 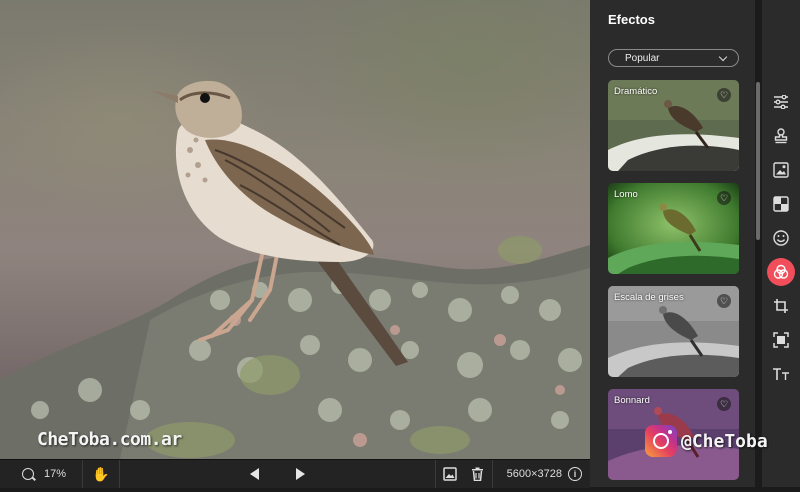 I want to click on texture-icon, so click(x=781, y=204).